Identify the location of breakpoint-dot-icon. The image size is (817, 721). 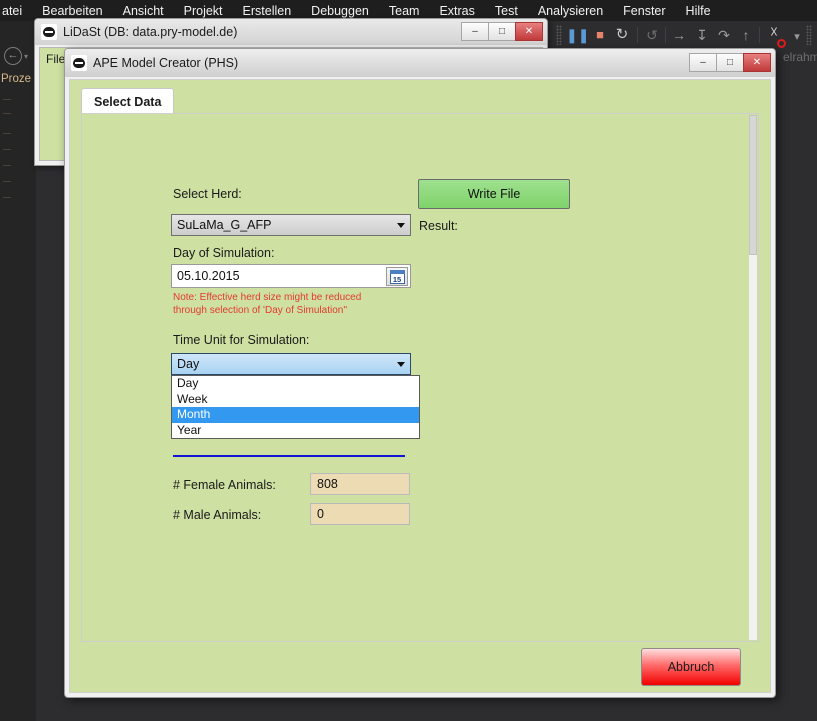
(781, 43).